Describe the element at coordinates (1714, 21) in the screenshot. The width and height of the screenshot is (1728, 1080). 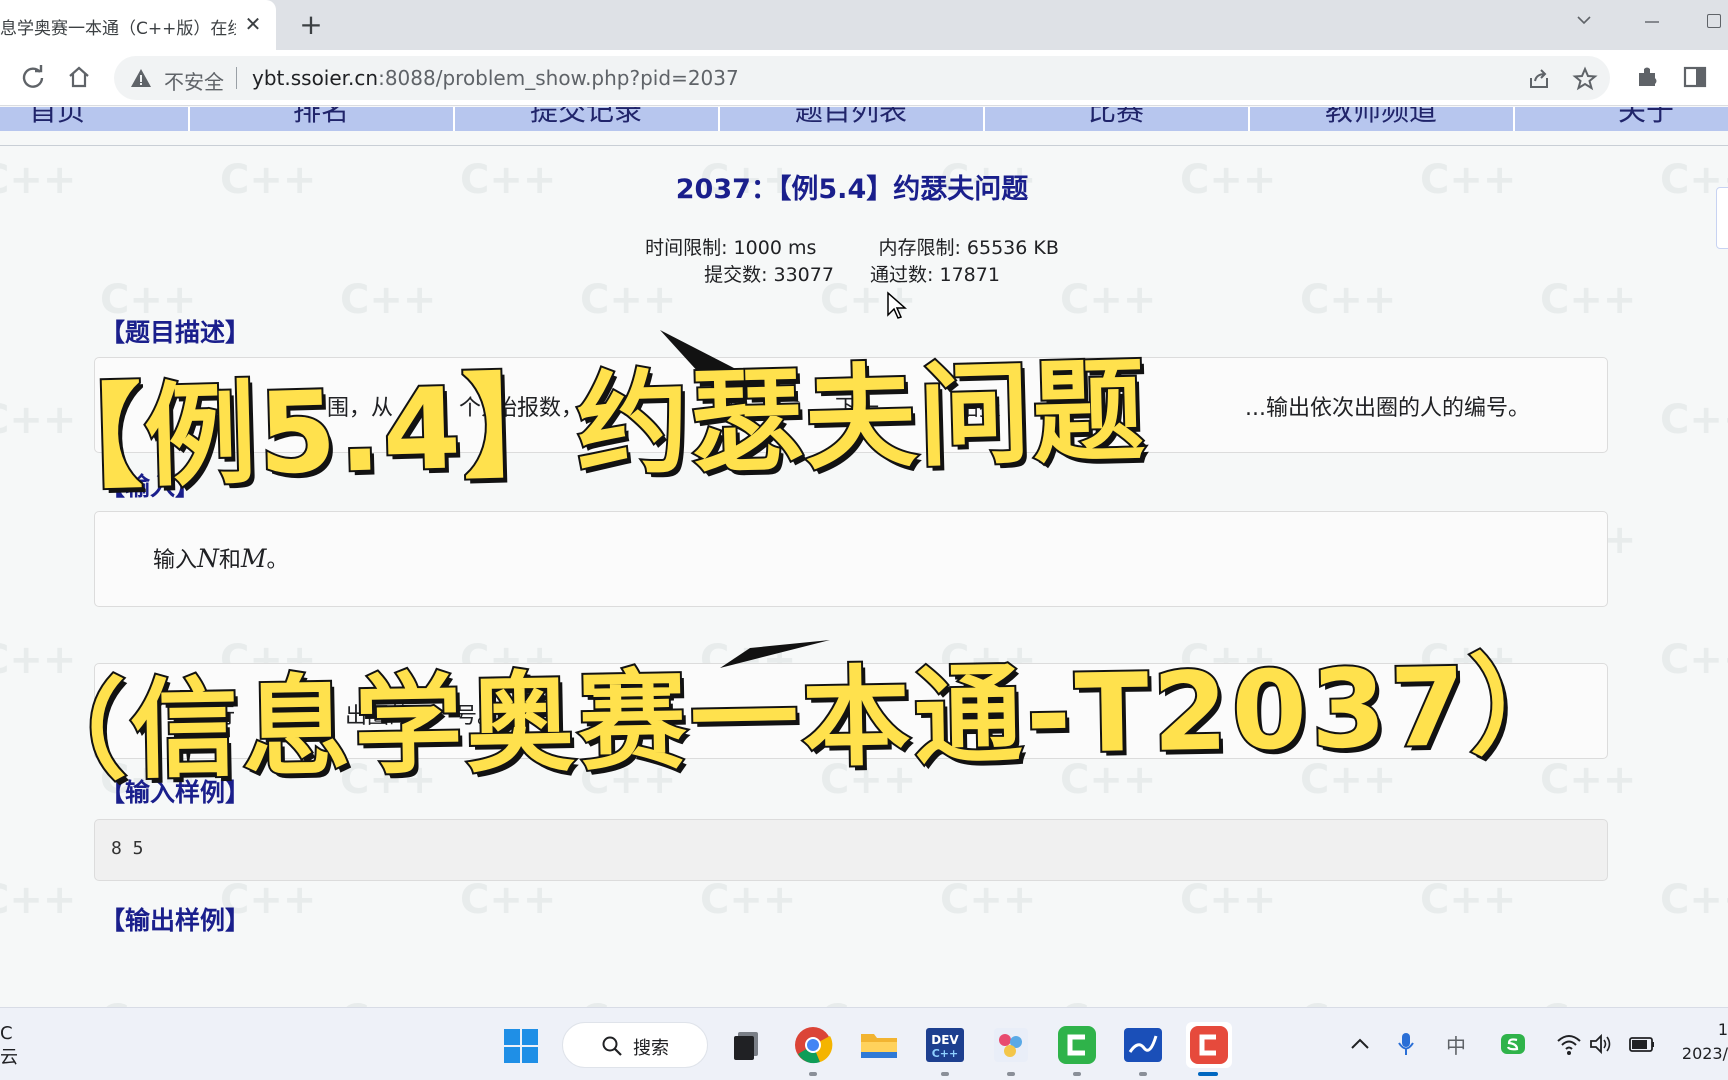
I see `maximize-icon` at that location.